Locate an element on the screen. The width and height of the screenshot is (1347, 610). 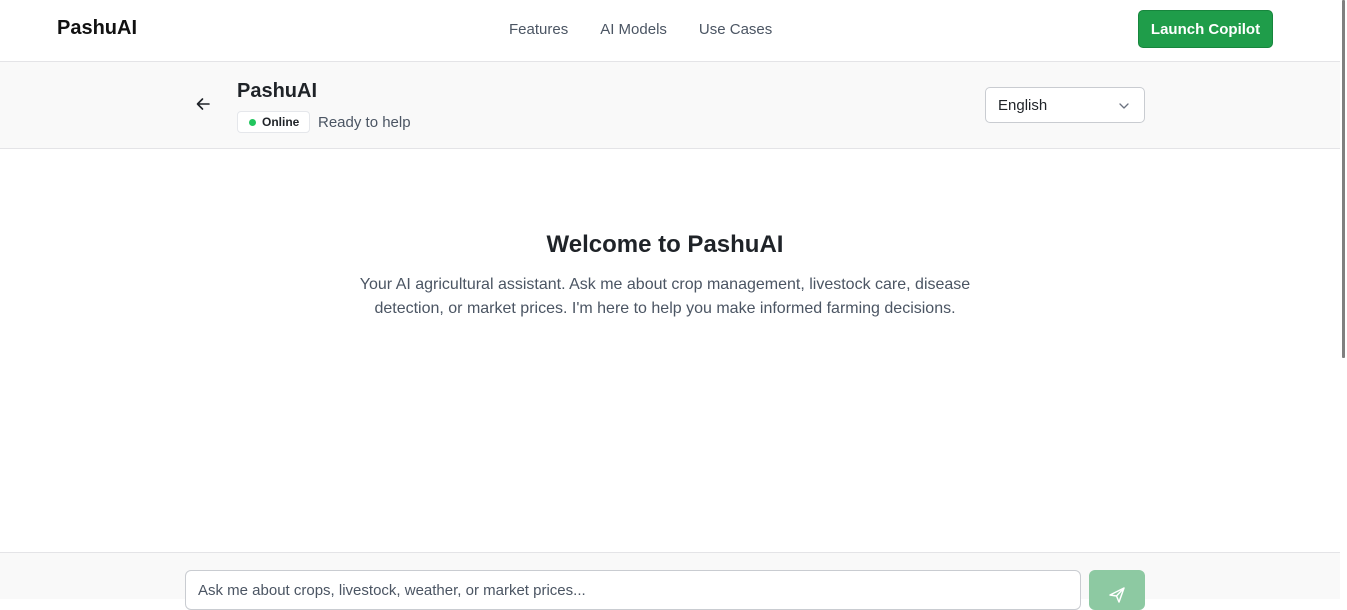
nav-link-ai-models: AI Models is located at coordinates (633, 29).